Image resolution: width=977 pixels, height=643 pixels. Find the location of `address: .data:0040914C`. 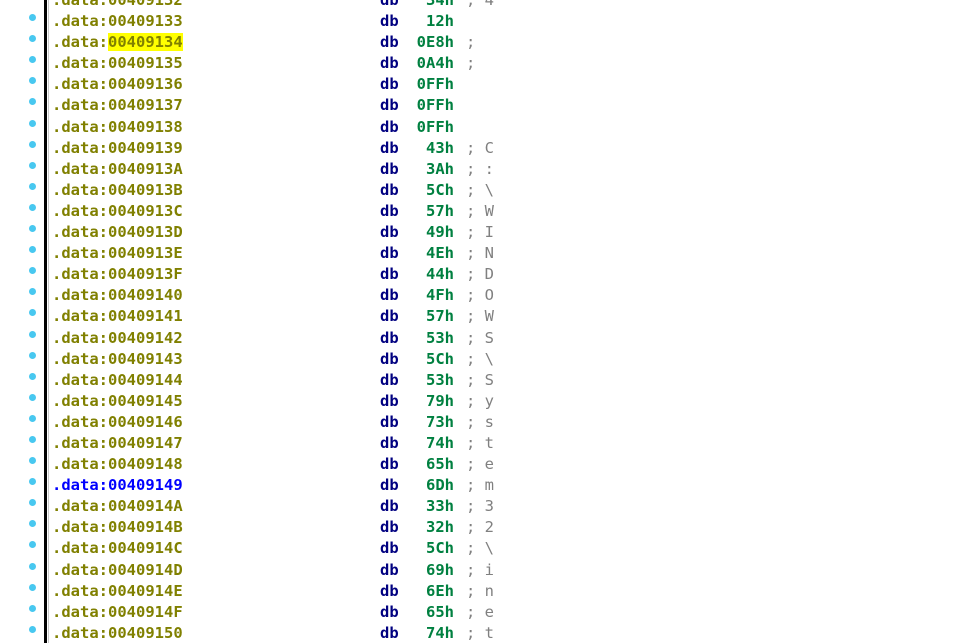

address: .data:0040914C is located at coordinates (117, 548).